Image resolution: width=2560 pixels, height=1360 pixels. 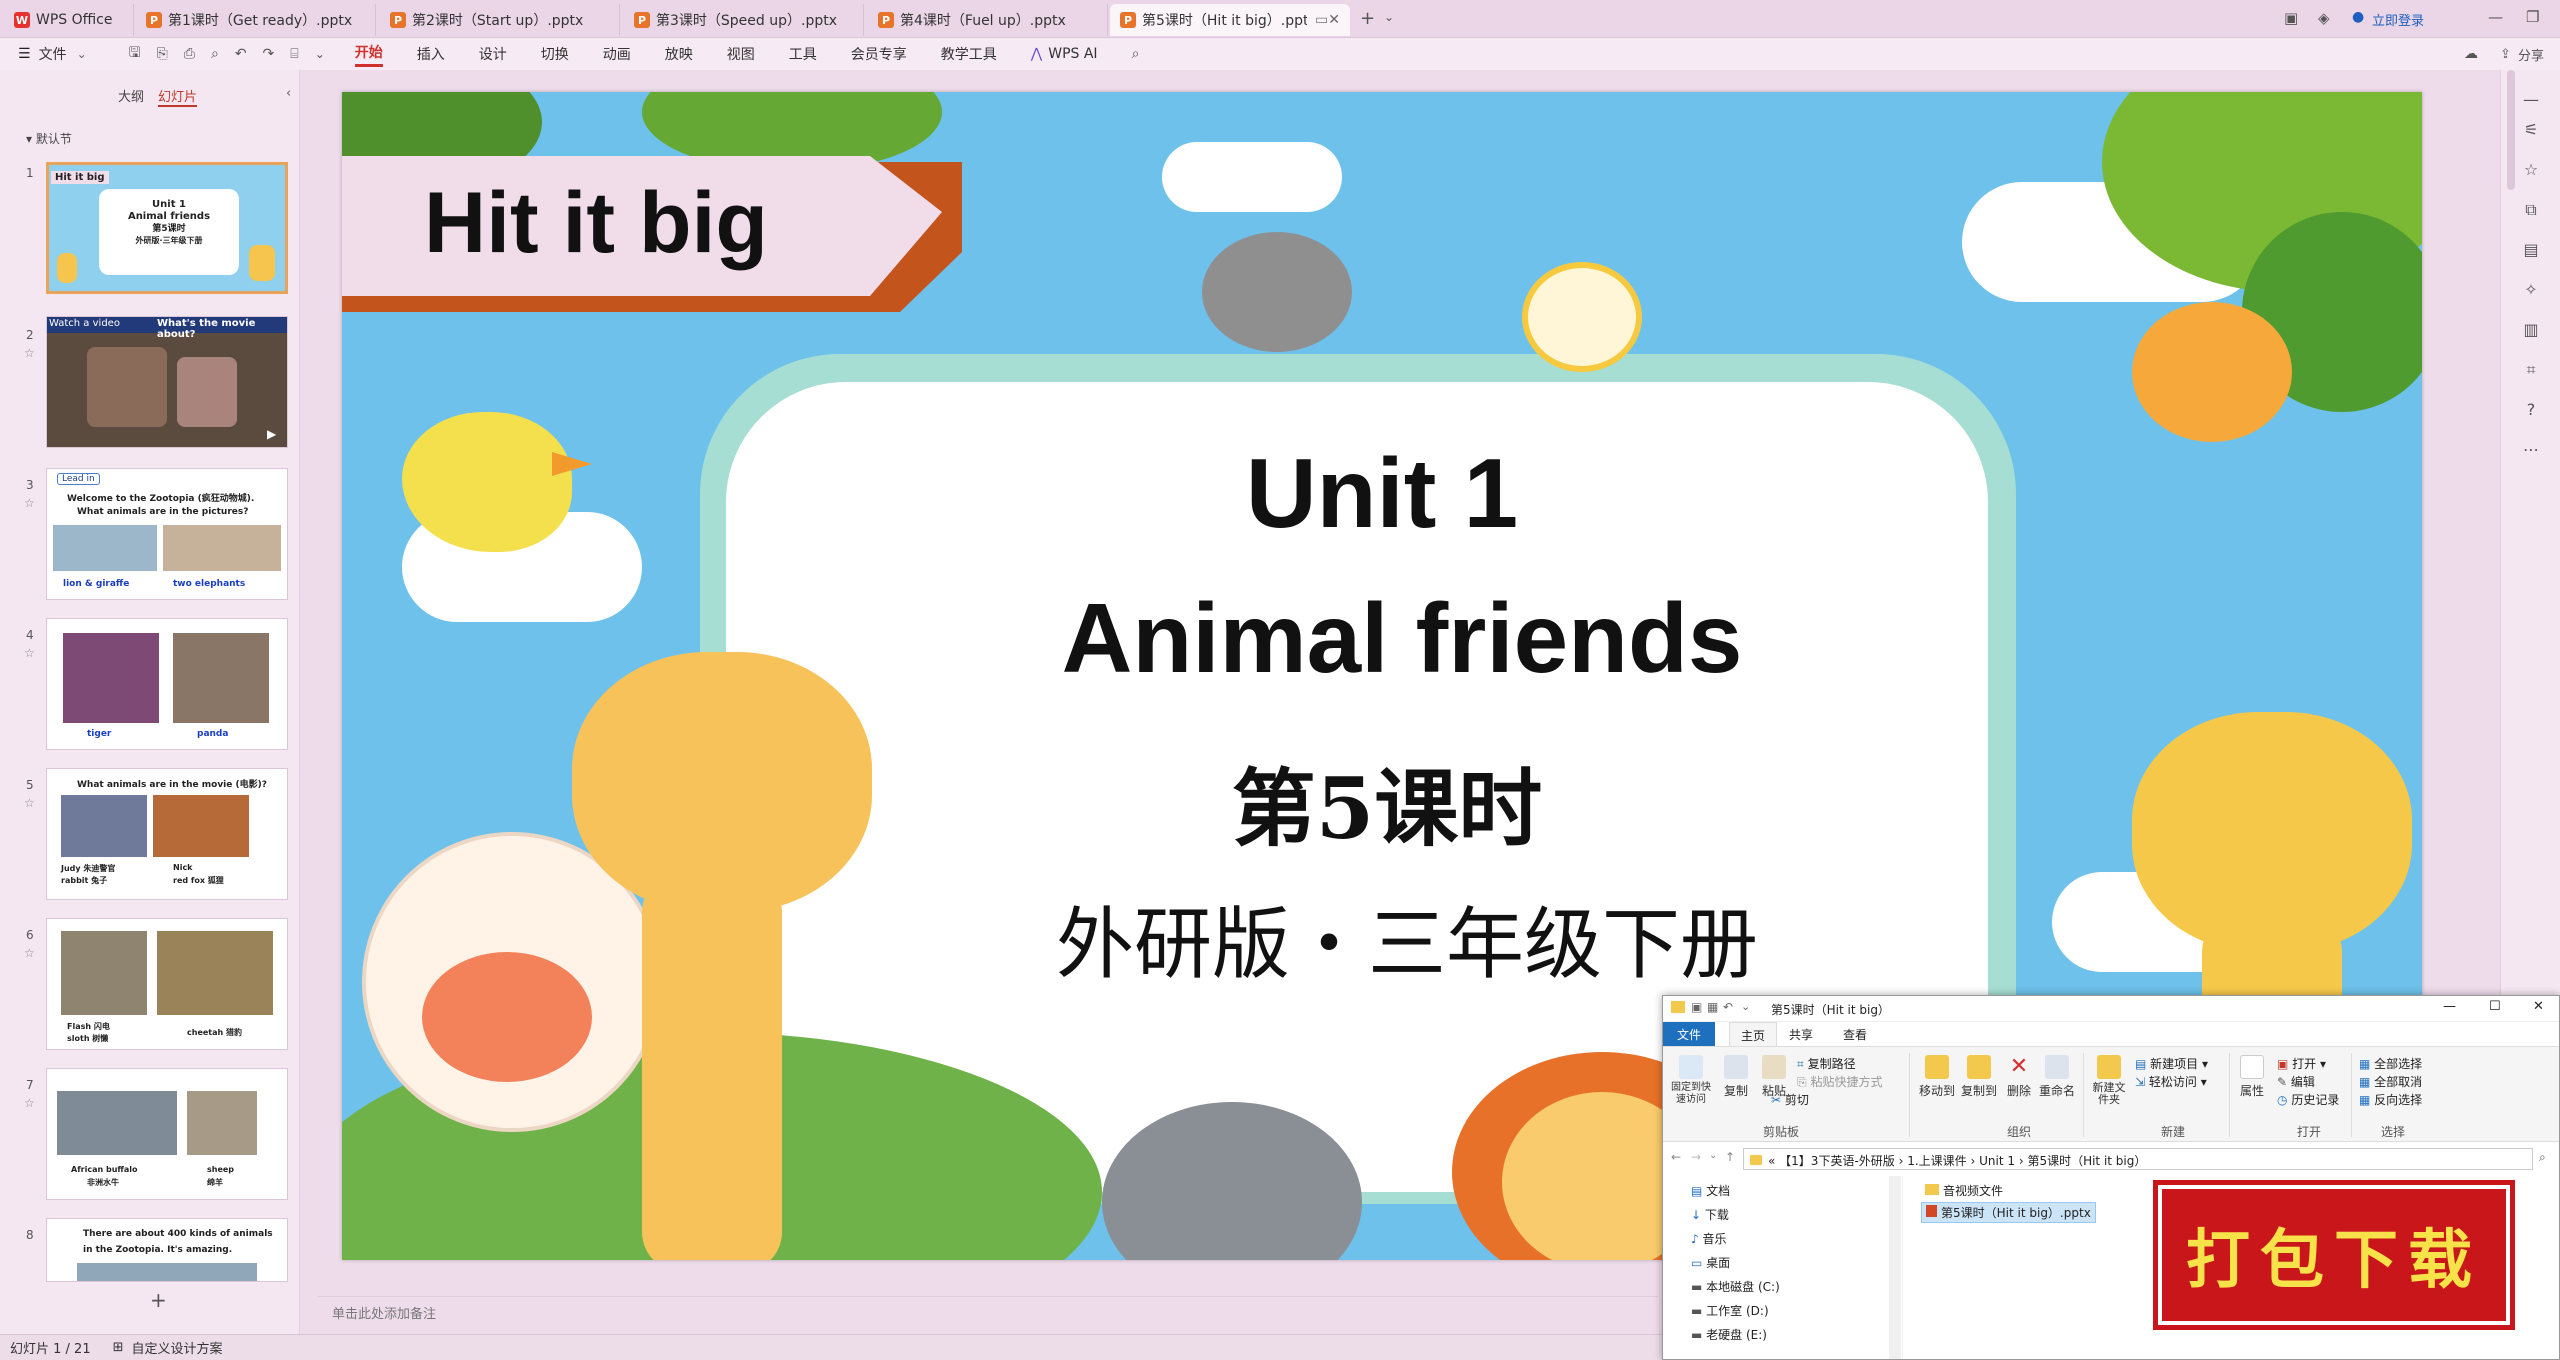 What do you see at coordinates (1321, 20) in the screenshot?
I see `monitor-icon: ▭` at bounding box center [1321, 20].